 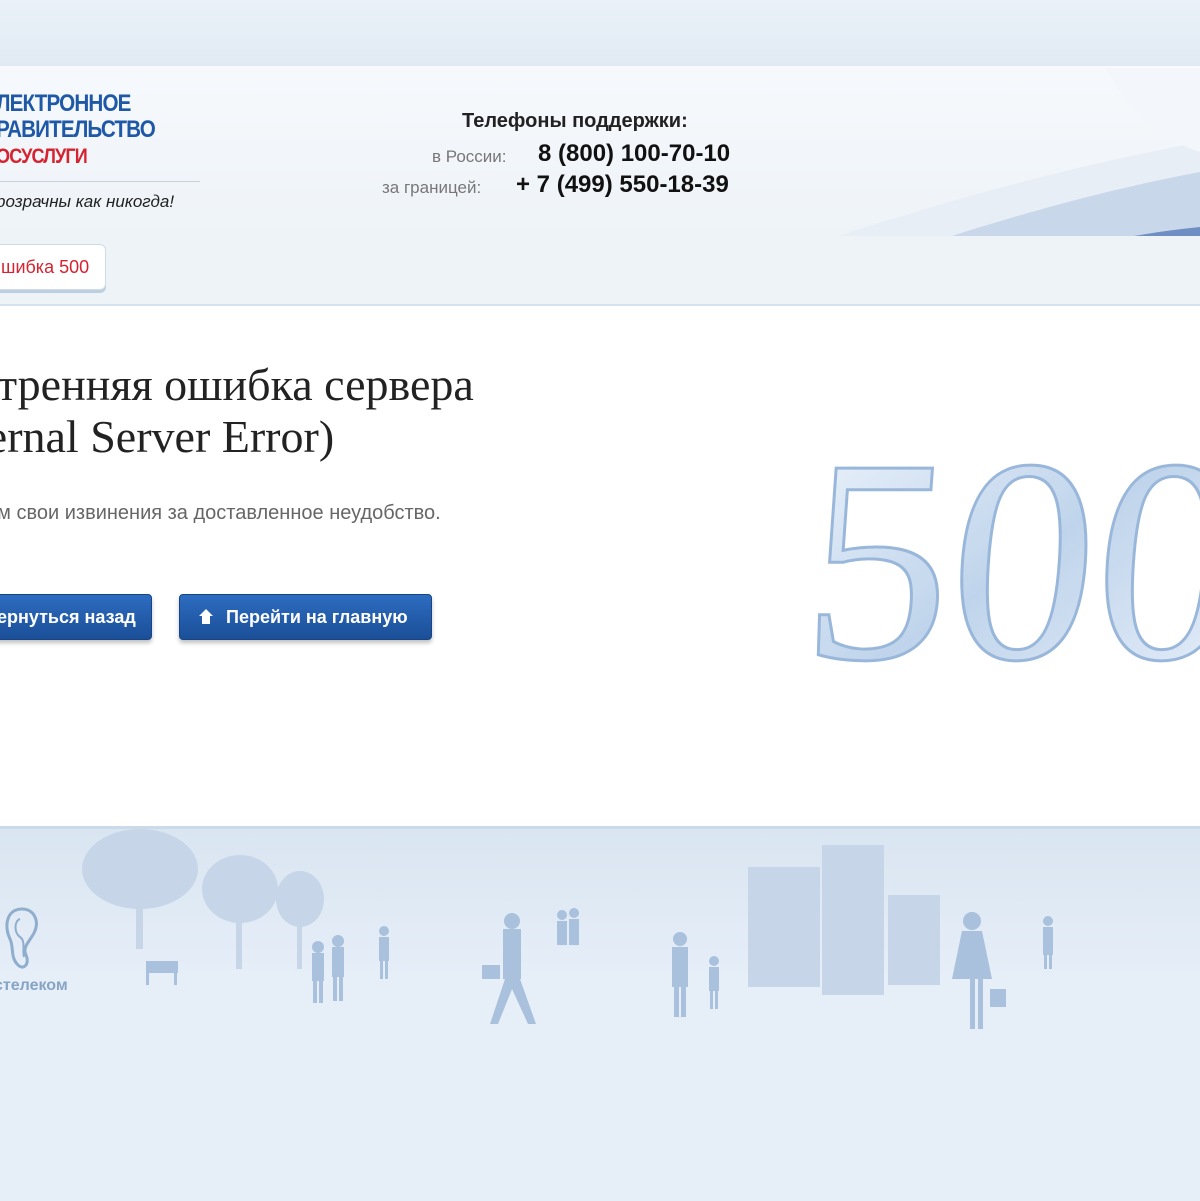 What do you see at coordinates (21, 938) in the screenshot?
I see `rostelecom-logo-icon` at bounding box center [21, 938].